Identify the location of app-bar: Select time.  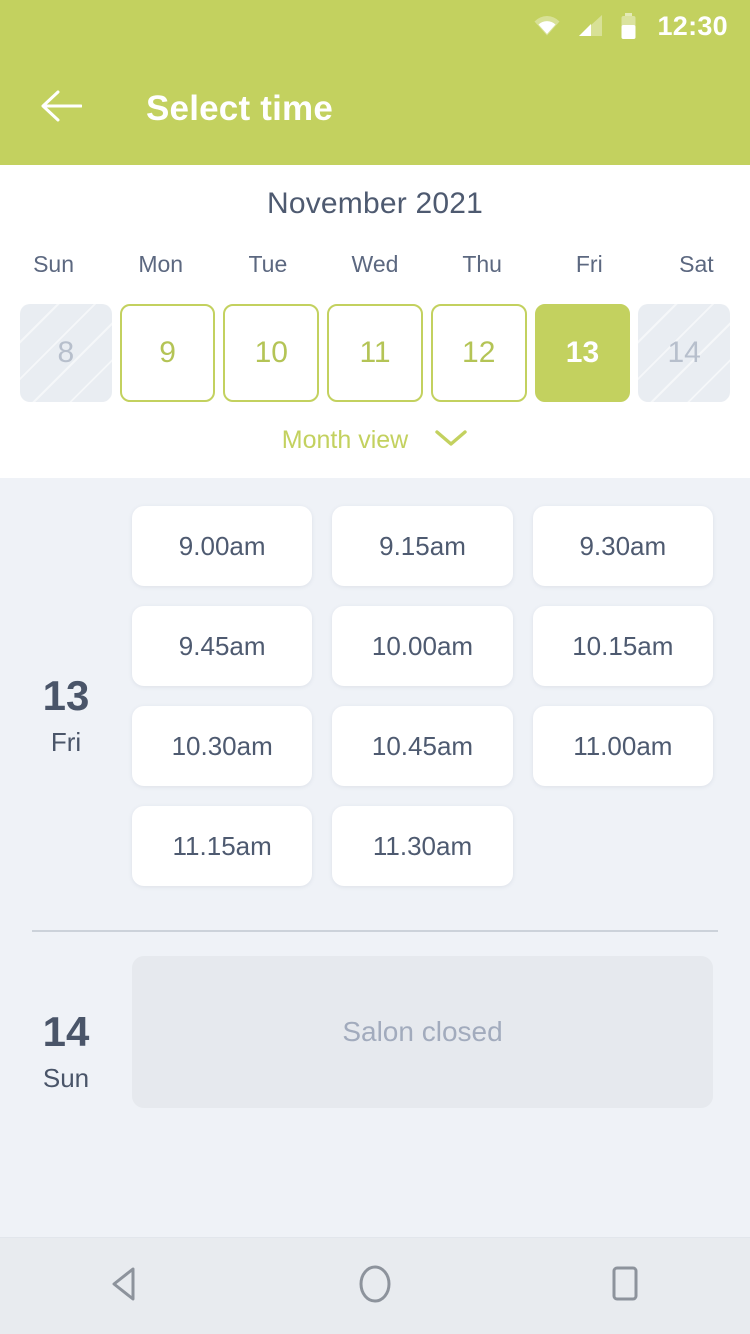
(375, 108).